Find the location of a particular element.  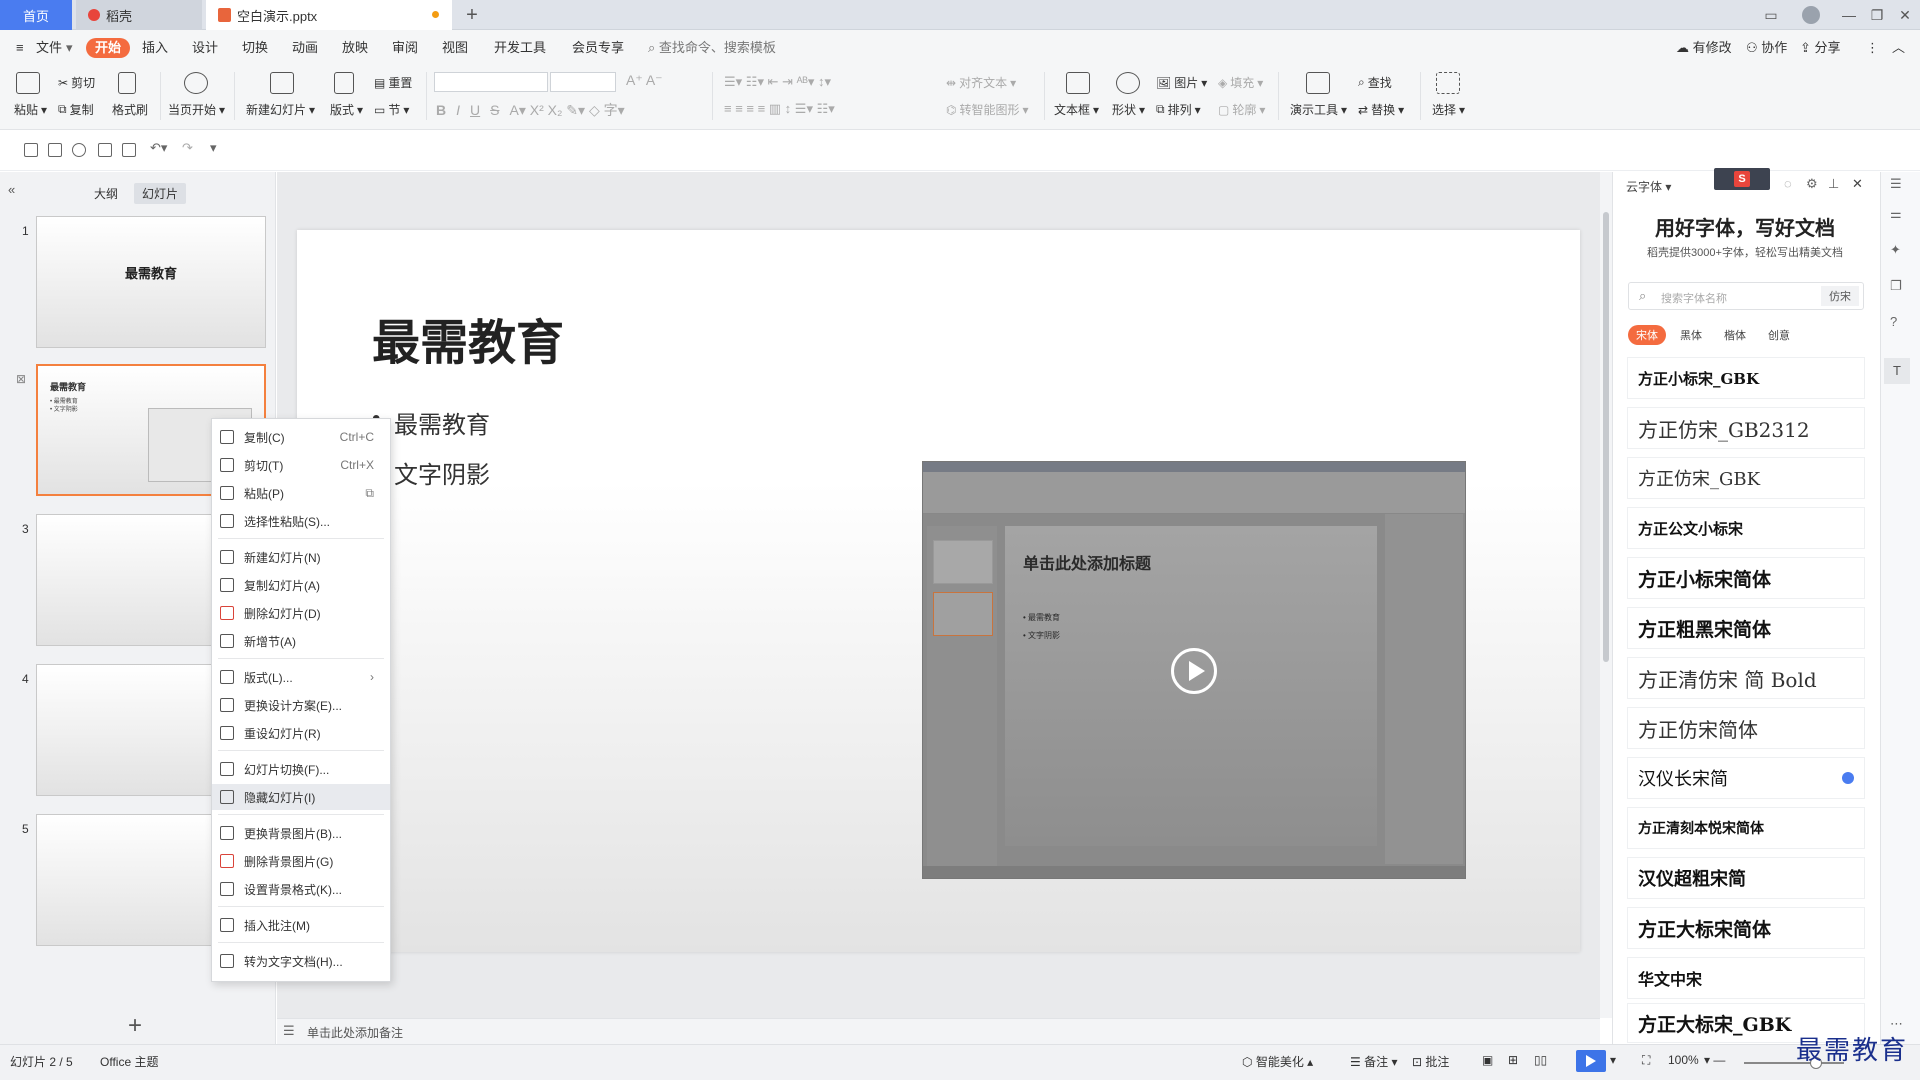

category-kaiti: 楷体 is located at coordinates (1735, 335).